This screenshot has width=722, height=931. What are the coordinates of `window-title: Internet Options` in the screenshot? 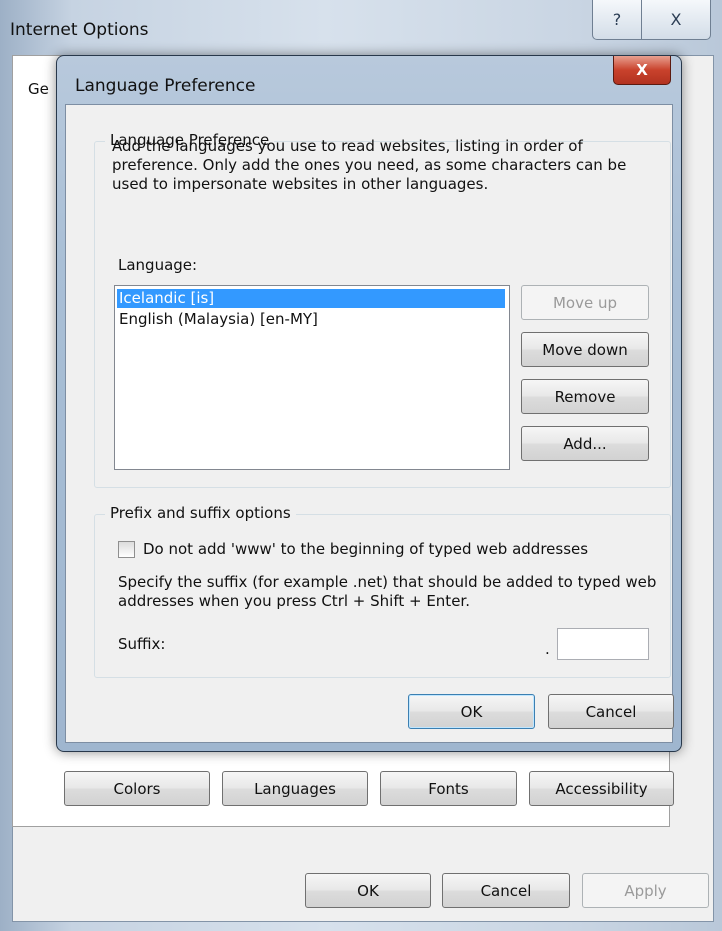 It's located at (79, 30).